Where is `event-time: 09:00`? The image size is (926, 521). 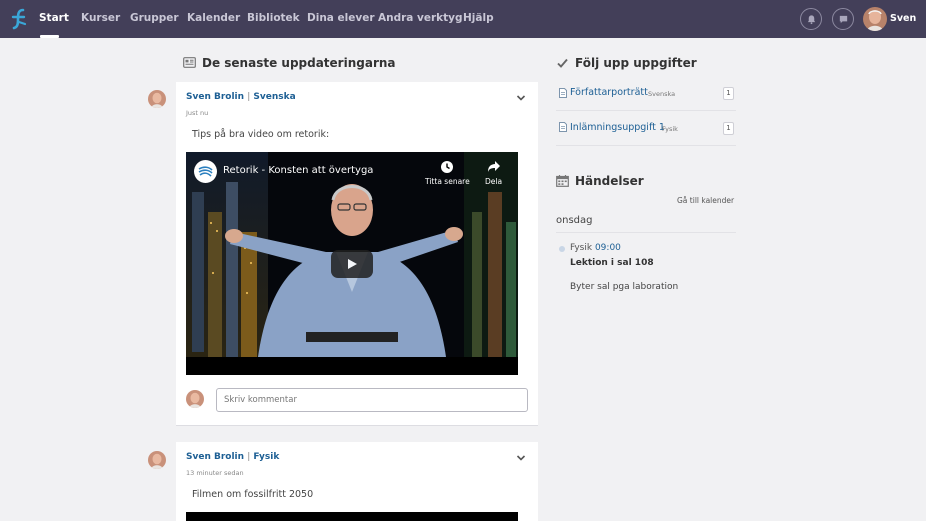
event-time: 09:00 is located at coordinates (607, 248).